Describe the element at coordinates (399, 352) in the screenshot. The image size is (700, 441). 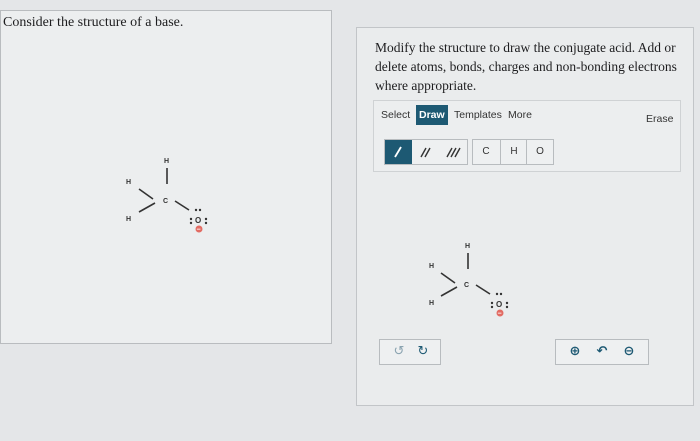
I see `undo-icon: ↺` at that location.